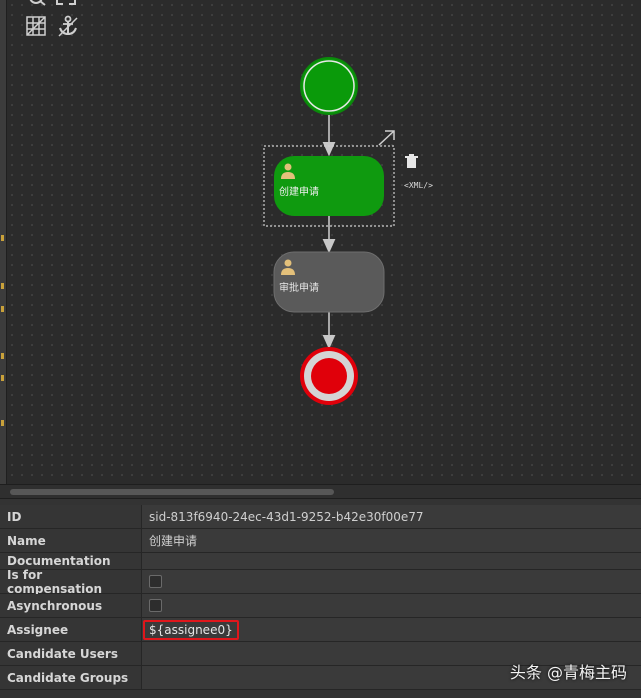  Describe the element at coordinates (71, 629) in the screenshot. I see `property-key: Assignee` at that location.